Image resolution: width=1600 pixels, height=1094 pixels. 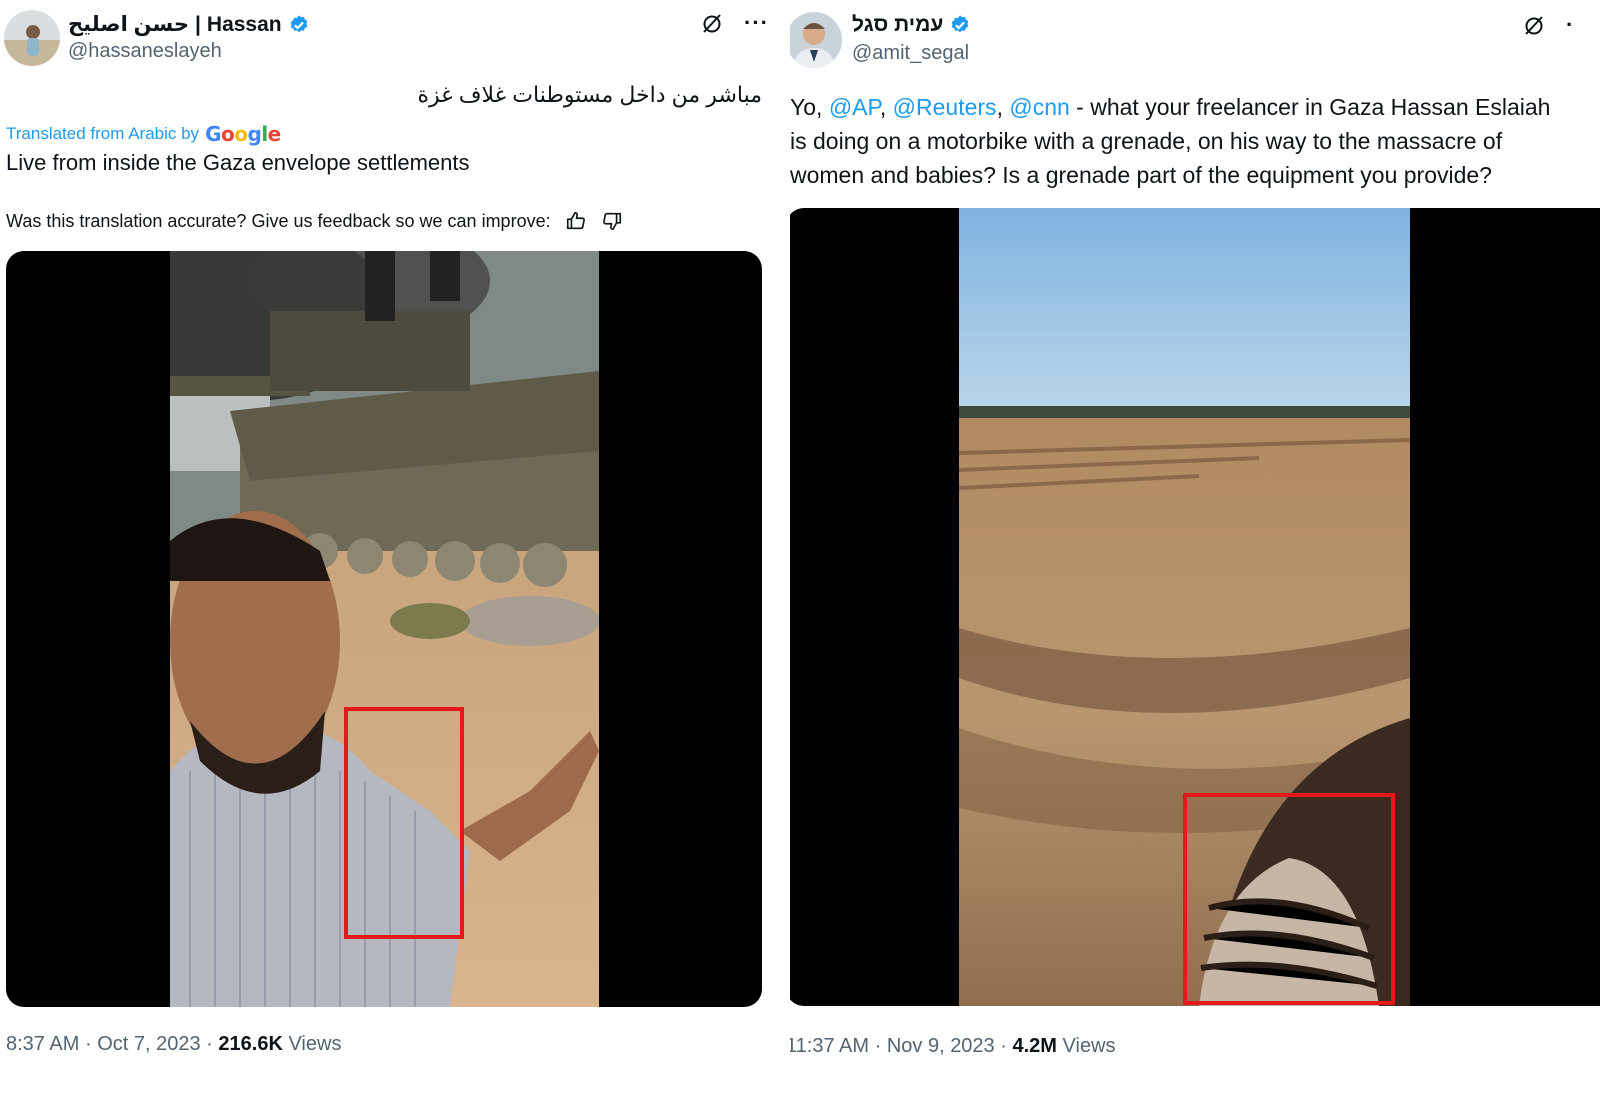 I want to click on tweet-meta: 8:37 AM · Oct 7, 2023 · 216.6K Views, so click(x=173, y=1044).